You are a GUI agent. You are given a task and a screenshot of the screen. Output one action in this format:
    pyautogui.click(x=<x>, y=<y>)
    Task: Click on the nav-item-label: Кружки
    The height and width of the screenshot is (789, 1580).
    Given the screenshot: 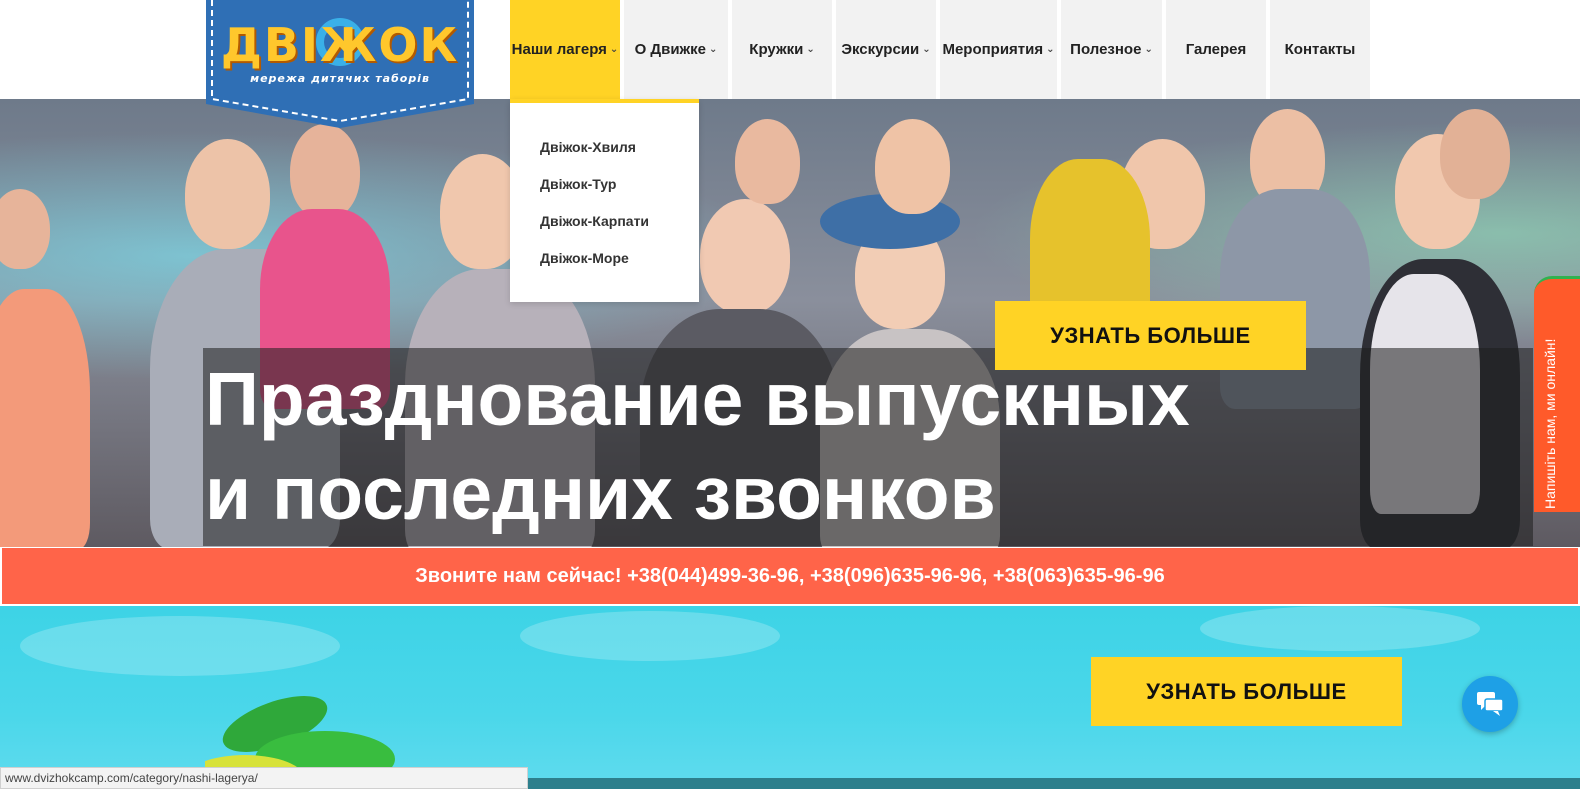 What is the action you would take?
    pyautogui.click(x=776, y=49)
    